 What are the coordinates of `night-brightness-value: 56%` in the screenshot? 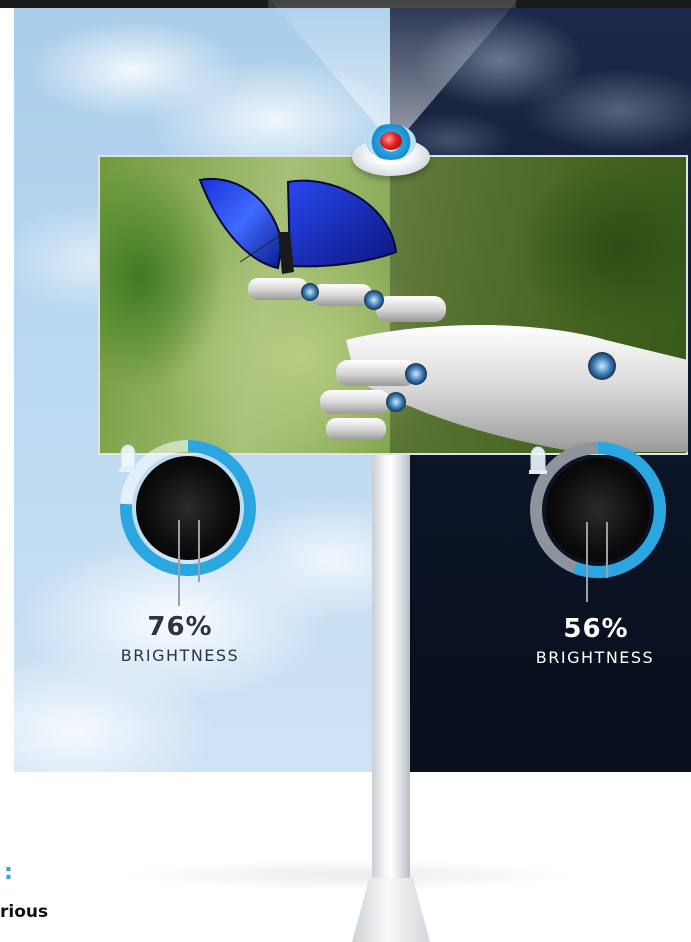 It's located at (596, 629).